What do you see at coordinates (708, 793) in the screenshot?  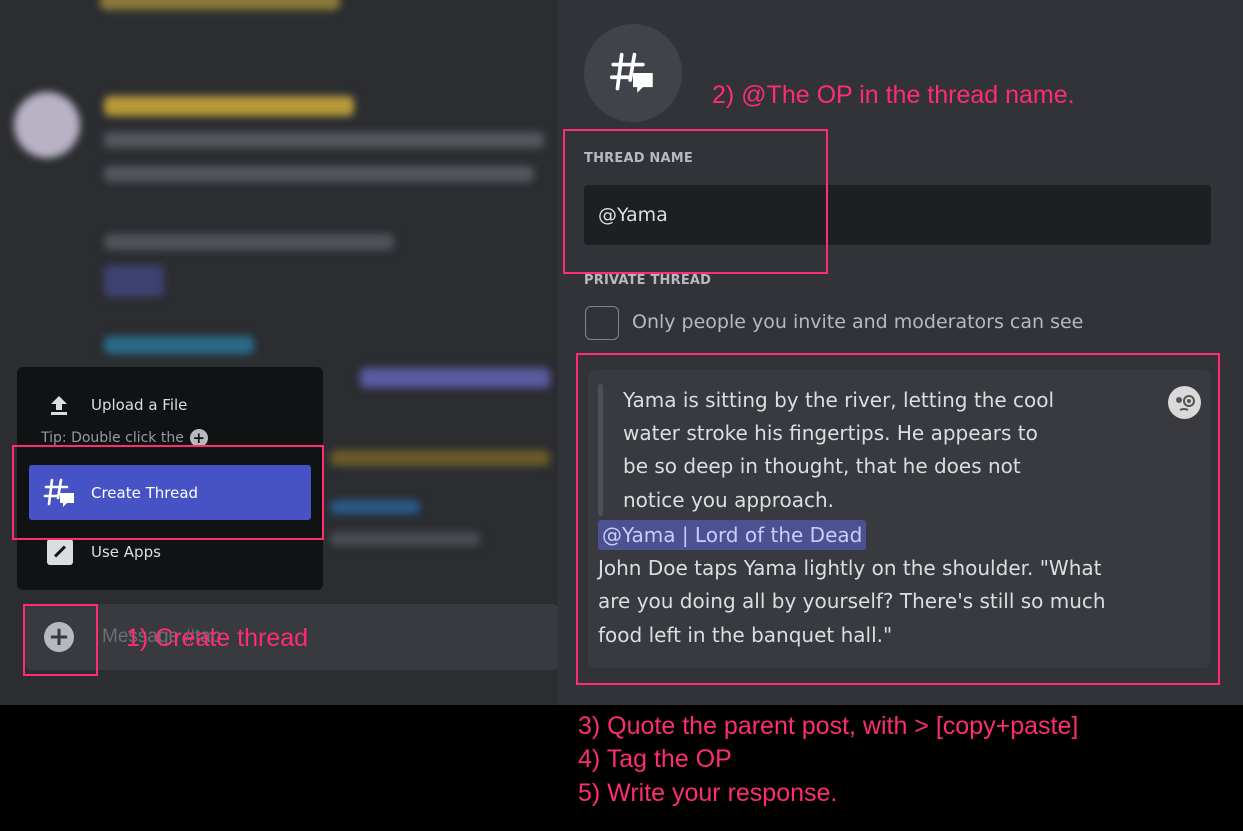 I see `annotation-step5: 5) Write your response.` at bounding box center [708, 793].